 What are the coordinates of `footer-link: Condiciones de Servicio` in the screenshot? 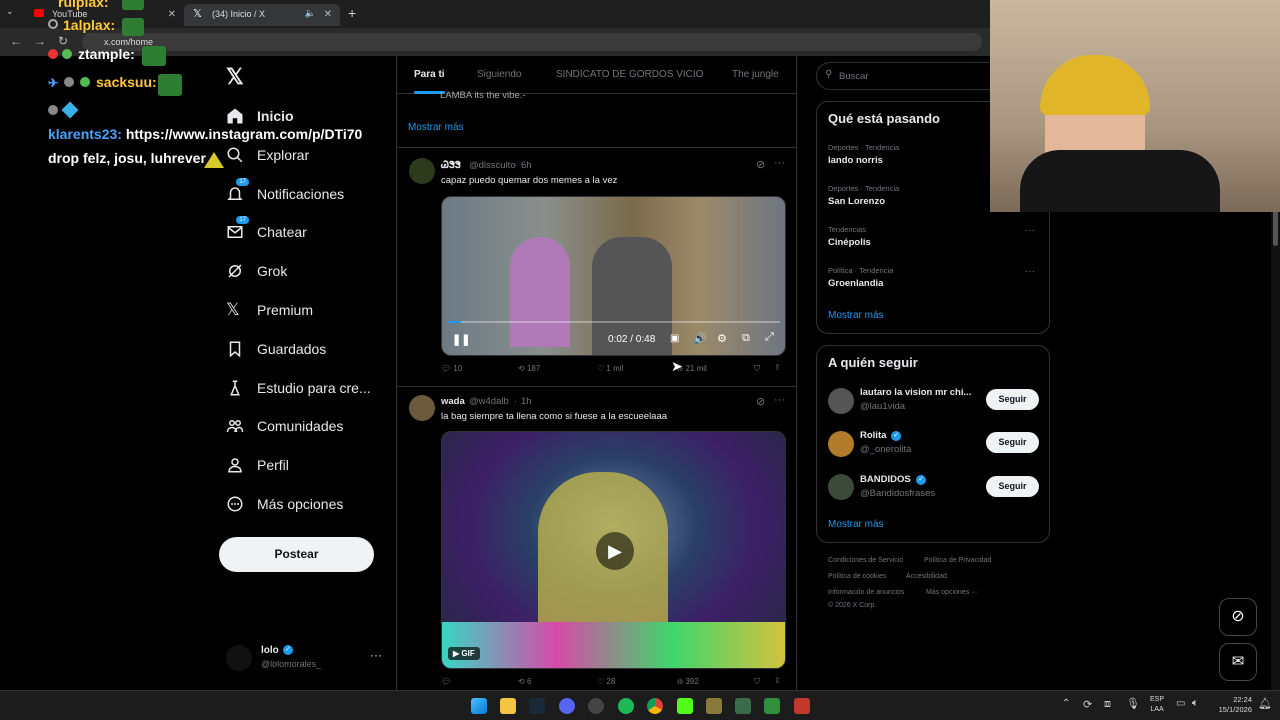 It's located at (865, 560).